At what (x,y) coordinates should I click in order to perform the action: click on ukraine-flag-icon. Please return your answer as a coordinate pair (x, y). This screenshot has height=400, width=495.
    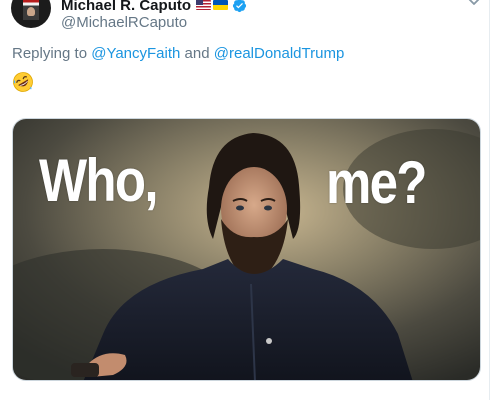
    Looking at the image, I should click on (221, 5).